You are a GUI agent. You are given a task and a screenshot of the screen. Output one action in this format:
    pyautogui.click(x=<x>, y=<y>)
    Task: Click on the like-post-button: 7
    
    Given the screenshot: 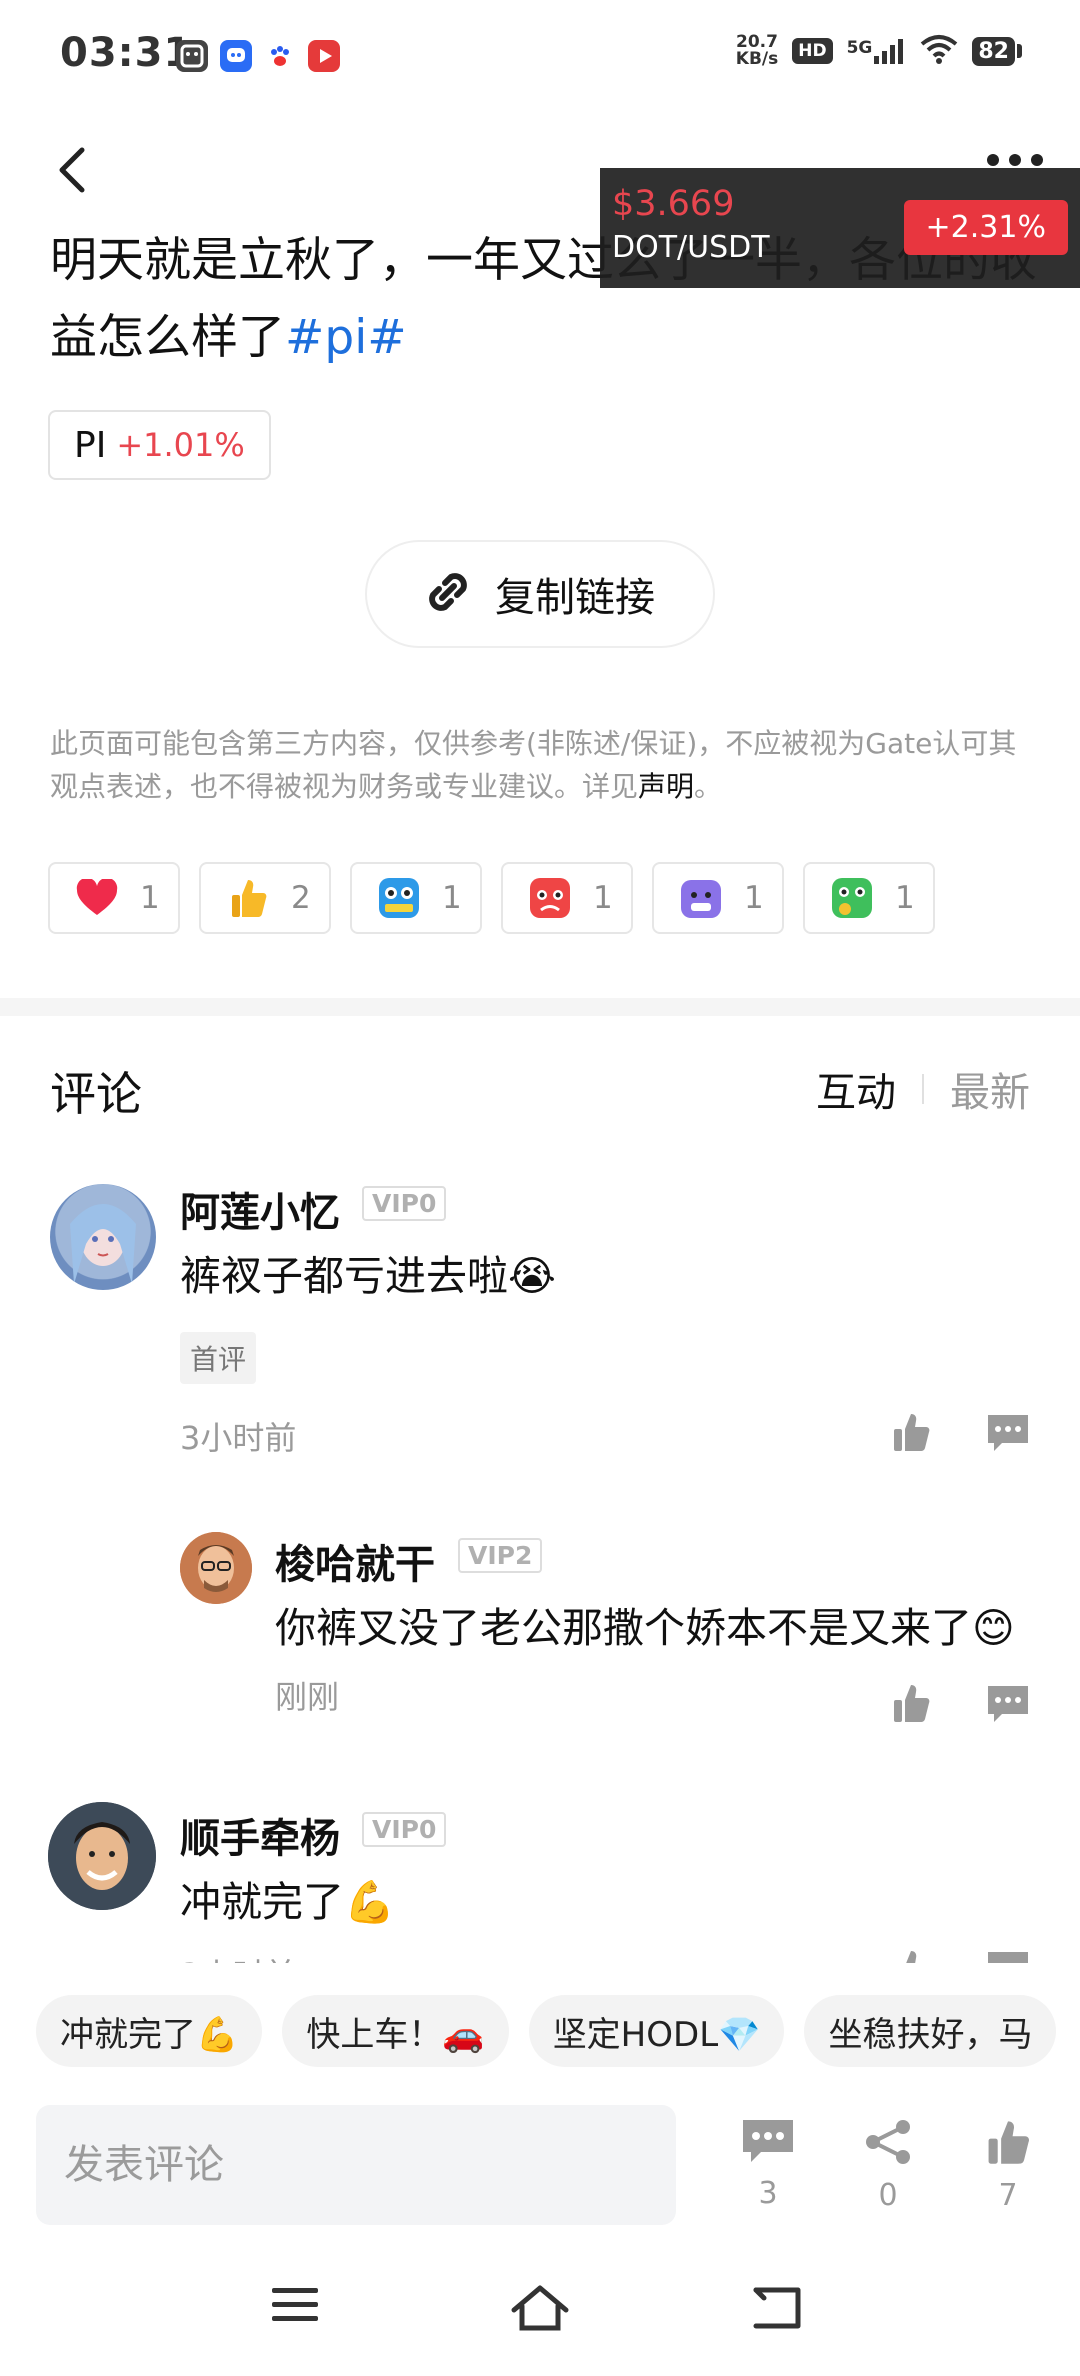 What is the action you would take?
    pyautogui.click(x=1008, y=2165)
    